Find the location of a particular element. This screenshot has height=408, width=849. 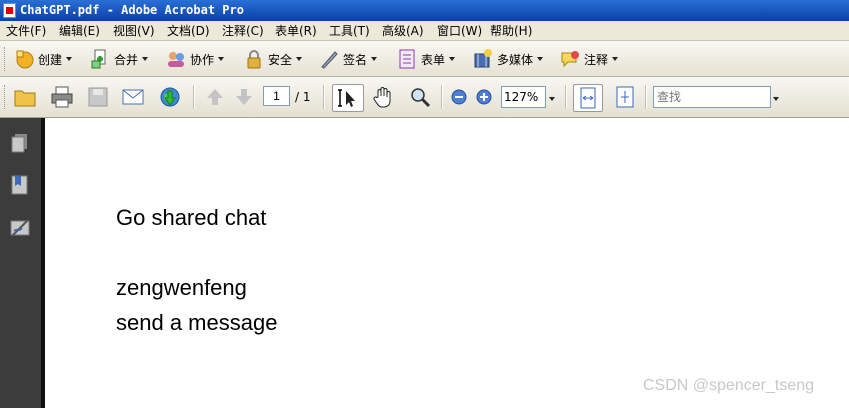

tasks-toolbar: 创建 合并 协作 安全 签名 表单 多媒体 注释 is located at coordinates (424, 59).